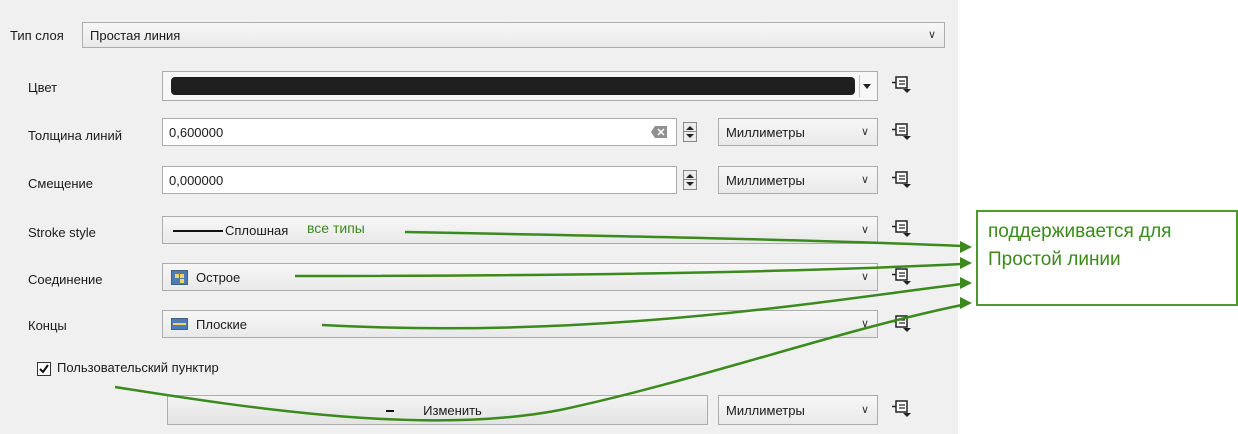 Image resolution: width=1238 pixels, height=434 pixels. What do you see at coordinates (642, 306) in the screenshot?
I see `arrow-cap-style` at bounding box center [642, 306].